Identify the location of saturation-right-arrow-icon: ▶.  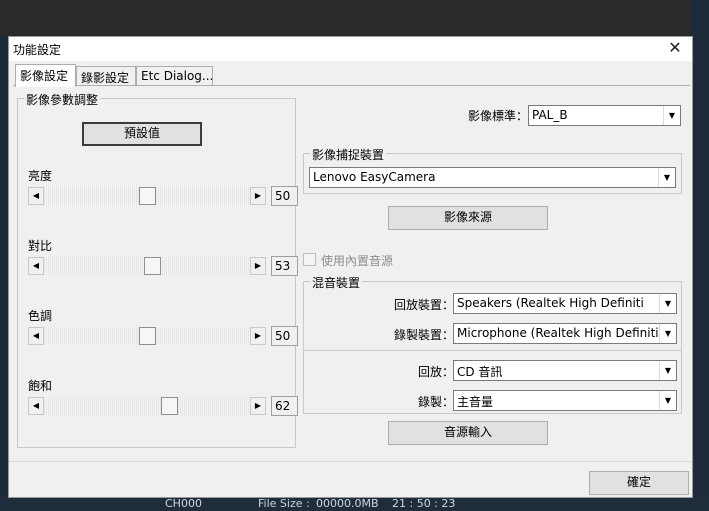
(258, 406).